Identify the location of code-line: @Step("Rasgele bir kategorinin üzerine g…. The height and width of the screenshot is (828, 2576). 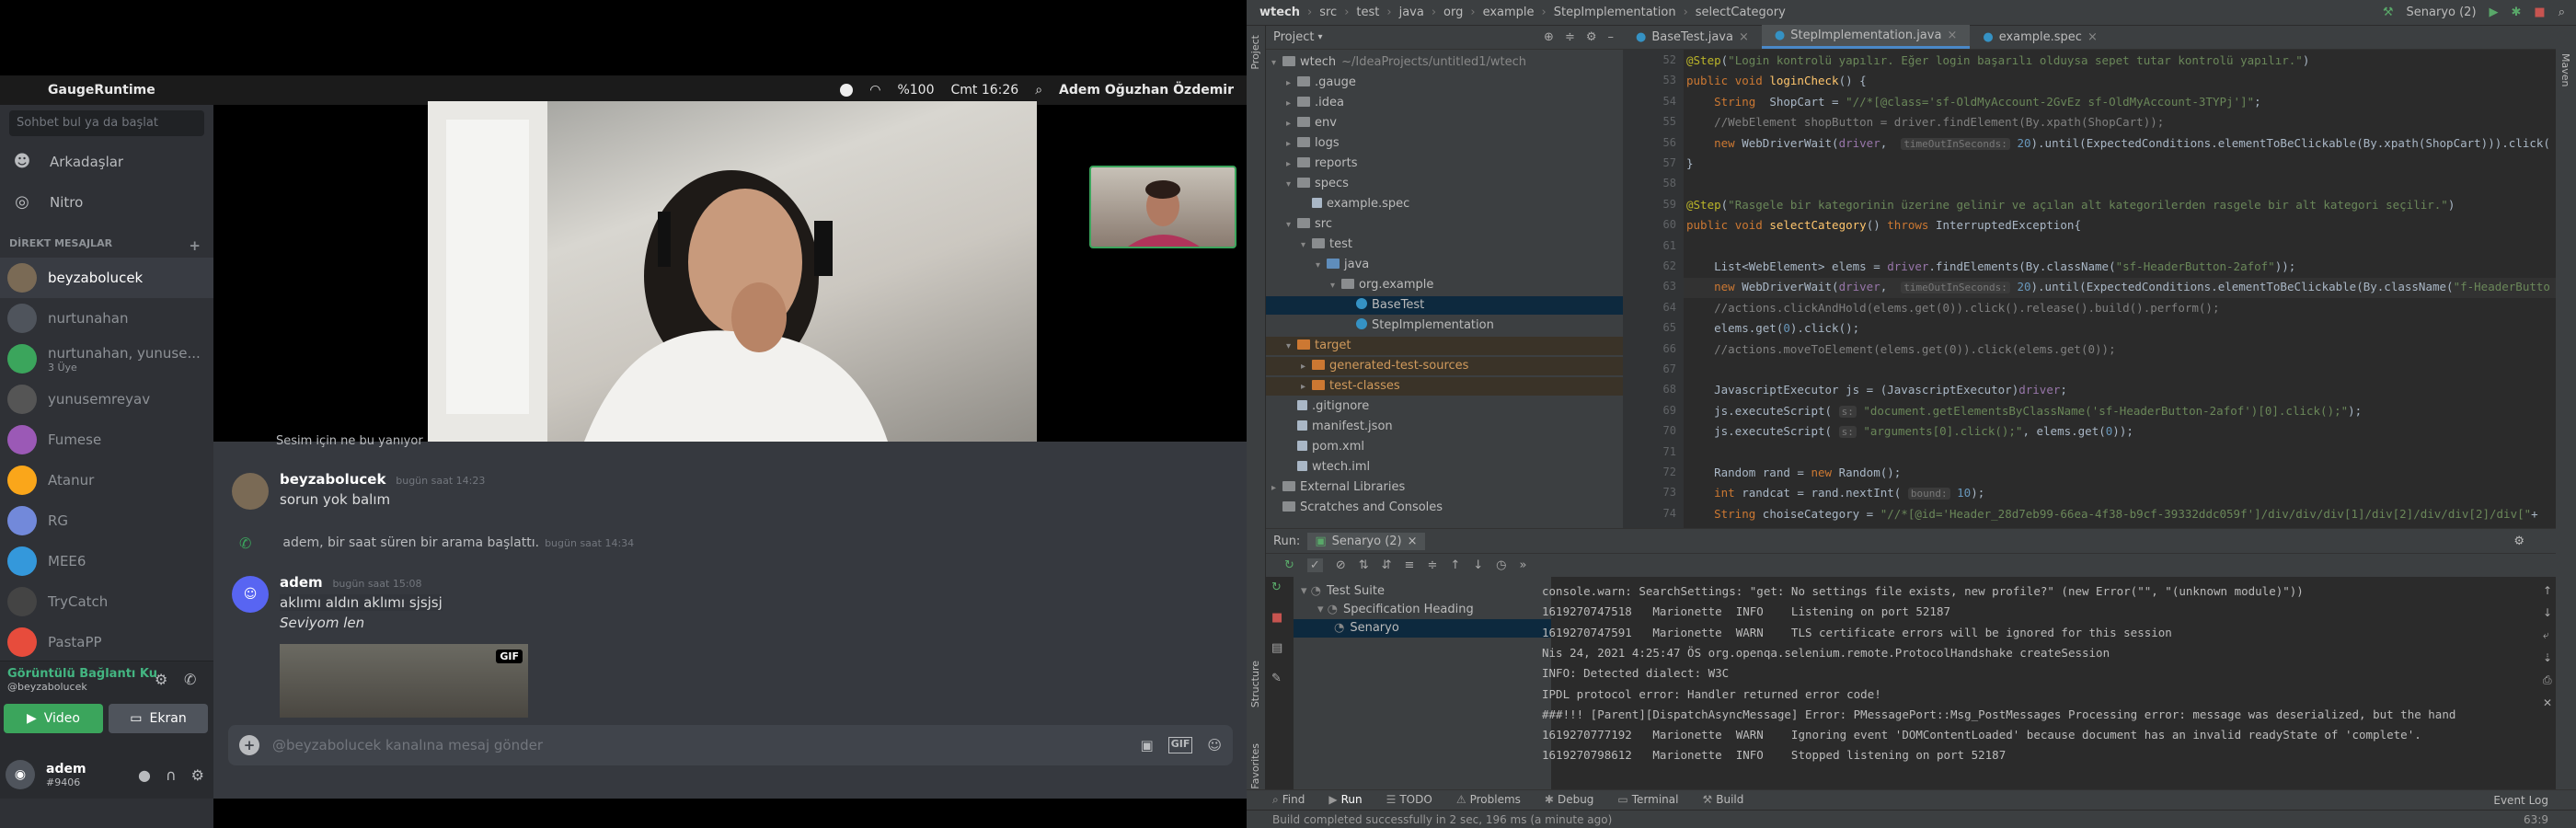
(2070, 205).